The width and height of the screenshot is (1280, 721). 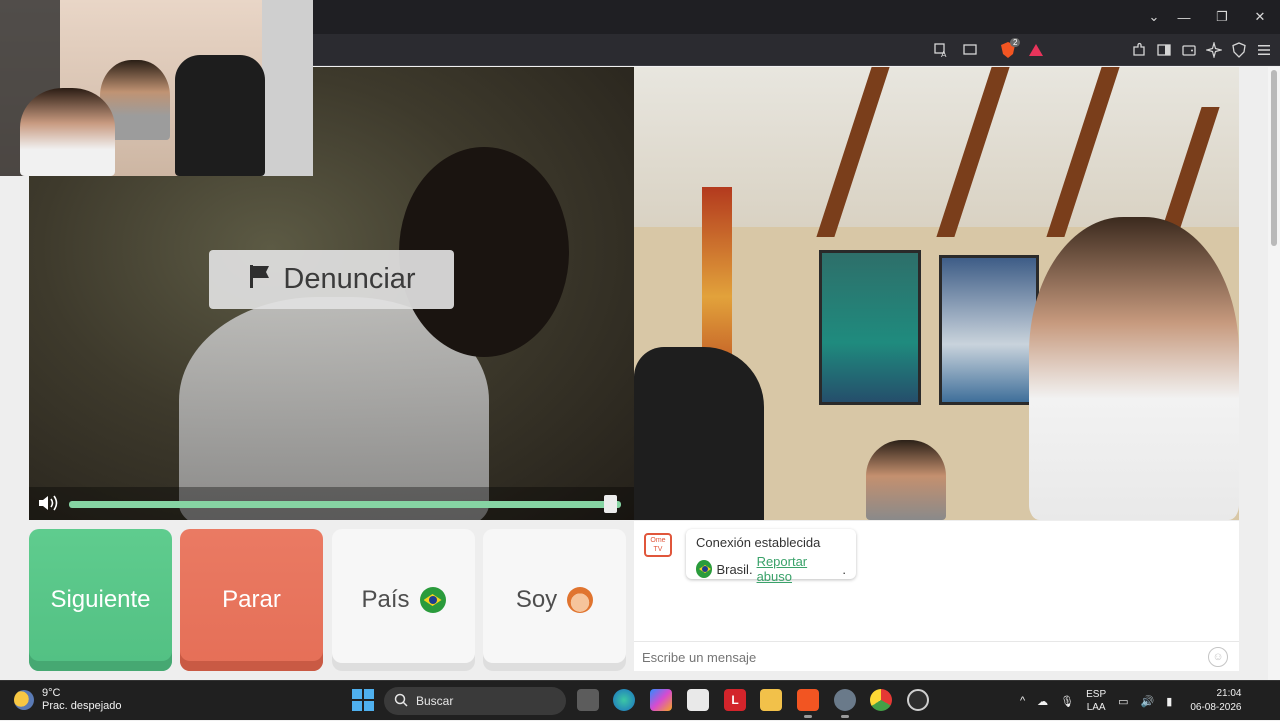 What do you see at coordinates (758, 542) in the screenshot?
I see `connection-status: Conexión establecida` at bounding box center [758, 542].